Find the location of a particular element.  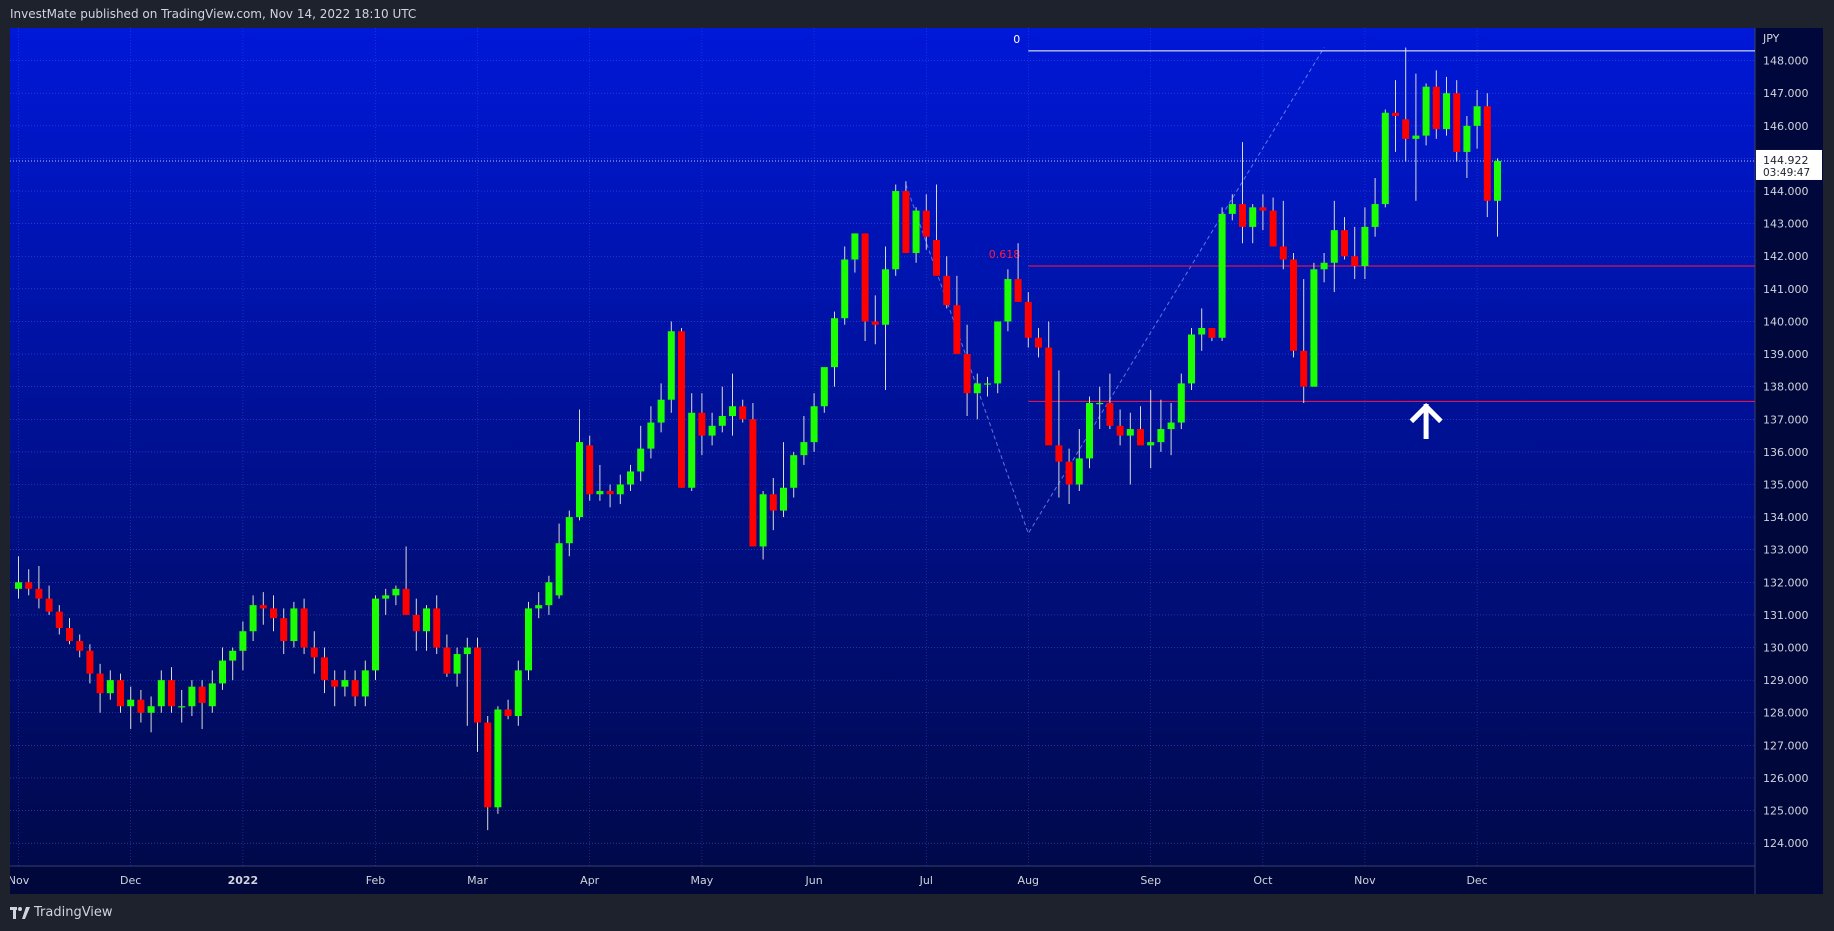

y-tick-label: 130.000 is located at coordinates (1786, 648).